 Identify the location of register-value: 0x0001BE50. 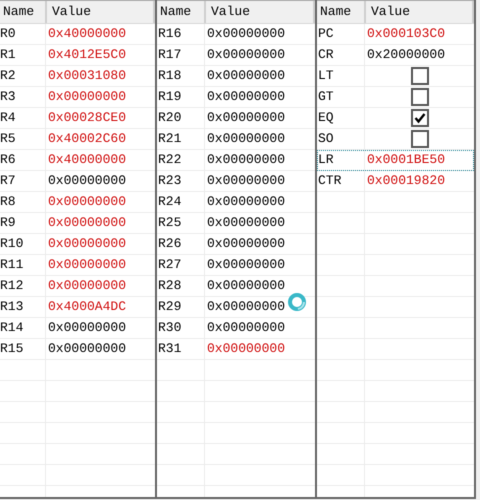
(406, 160).